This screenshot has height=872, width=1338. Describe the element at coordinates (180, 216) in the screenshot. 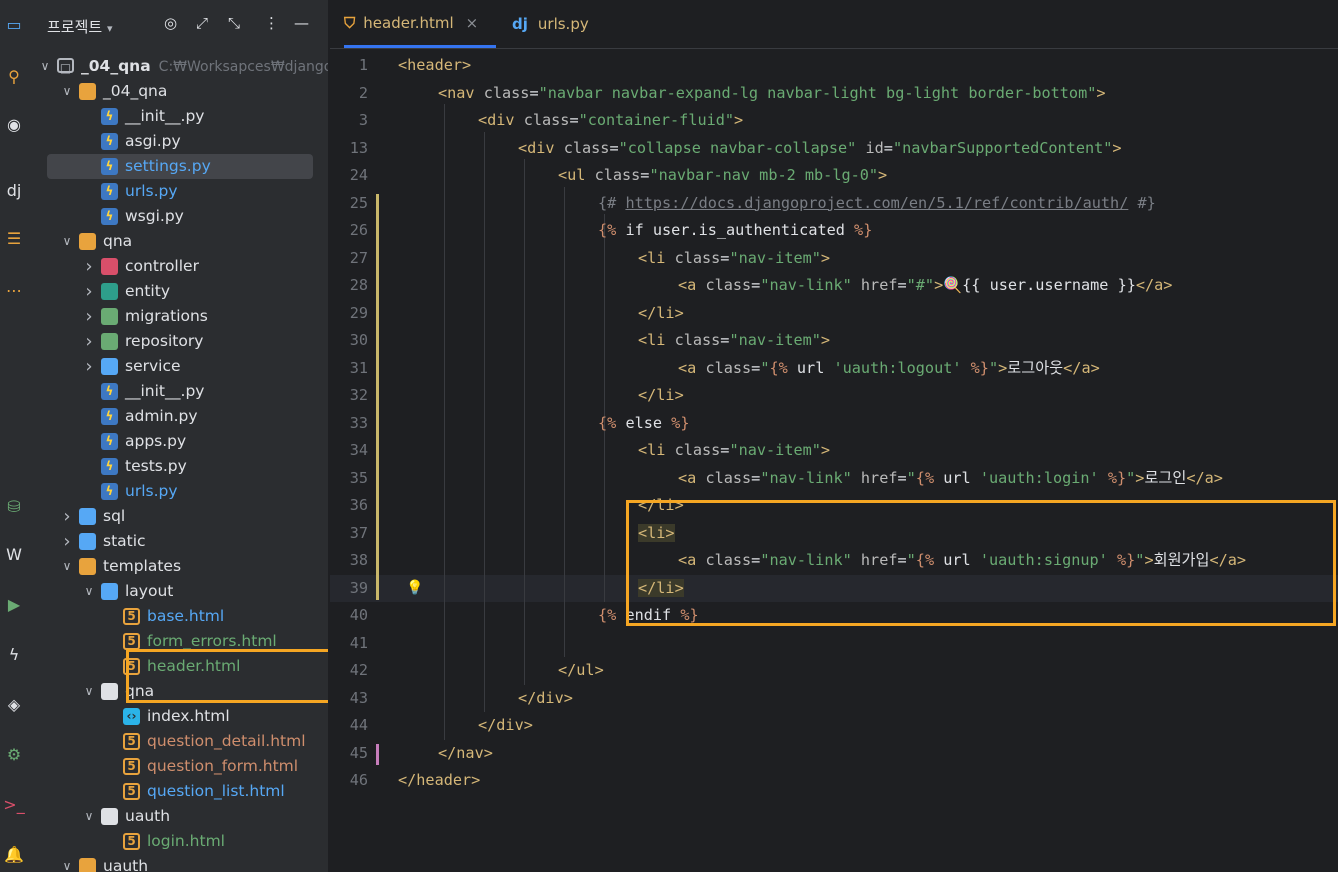

I see `tree-item: ϟ wsgi.py` at that location.